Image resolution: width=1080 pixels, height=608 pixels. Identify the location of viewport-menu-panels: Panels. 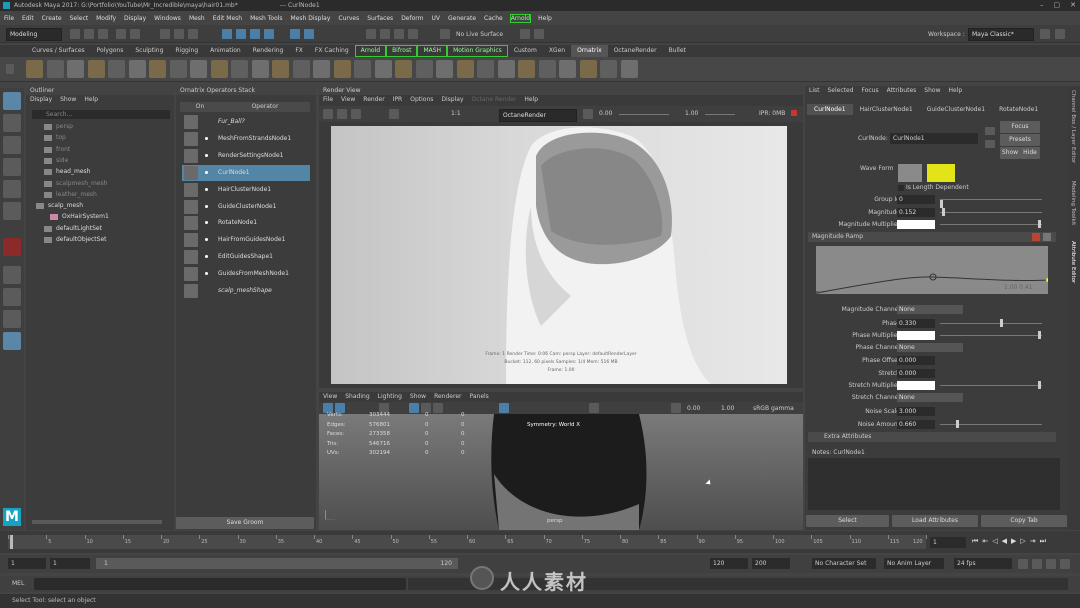
(478, 397).